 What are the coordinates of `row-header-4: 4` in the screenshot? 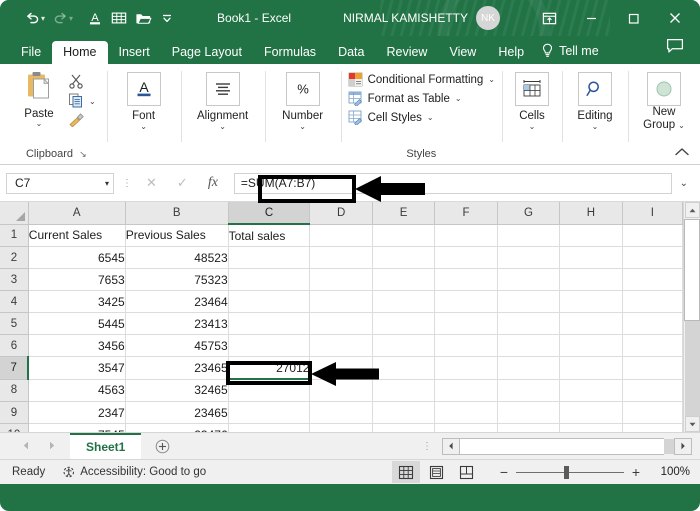 It's located at (14, 301).